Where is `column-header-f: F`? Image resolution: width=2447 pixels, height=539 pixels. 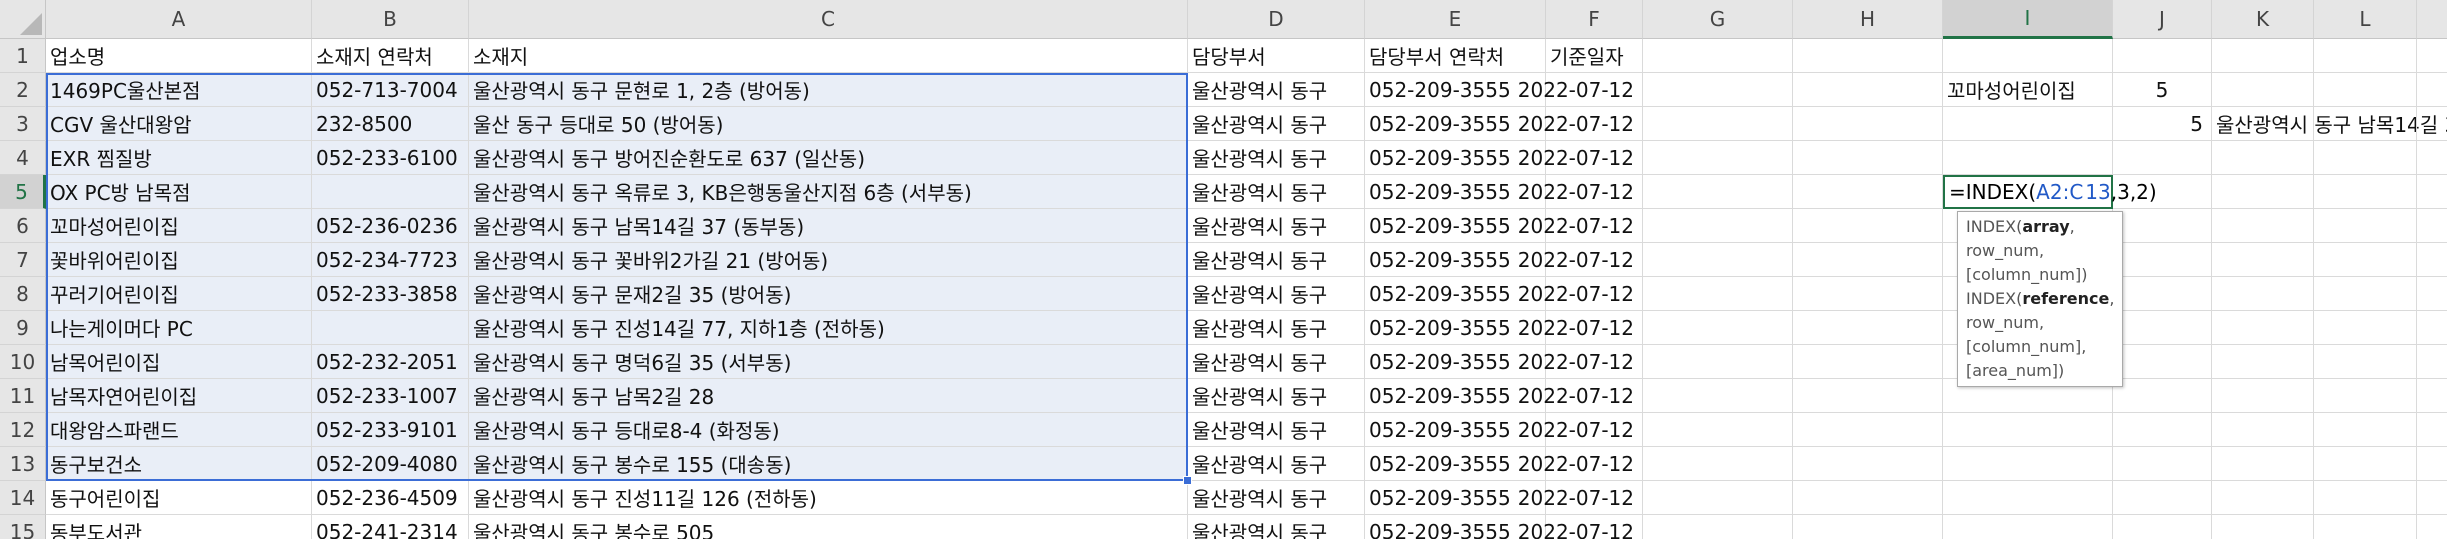
column-header-f: F is located at coordinates (1594, 19).